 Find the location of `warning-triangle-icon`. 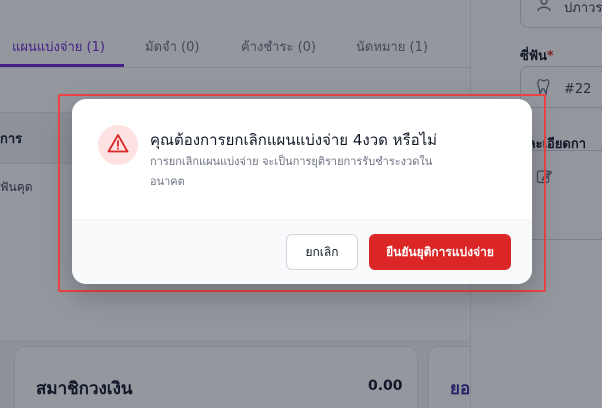

warning-triangle-icon is located at coordinates (118, 145).